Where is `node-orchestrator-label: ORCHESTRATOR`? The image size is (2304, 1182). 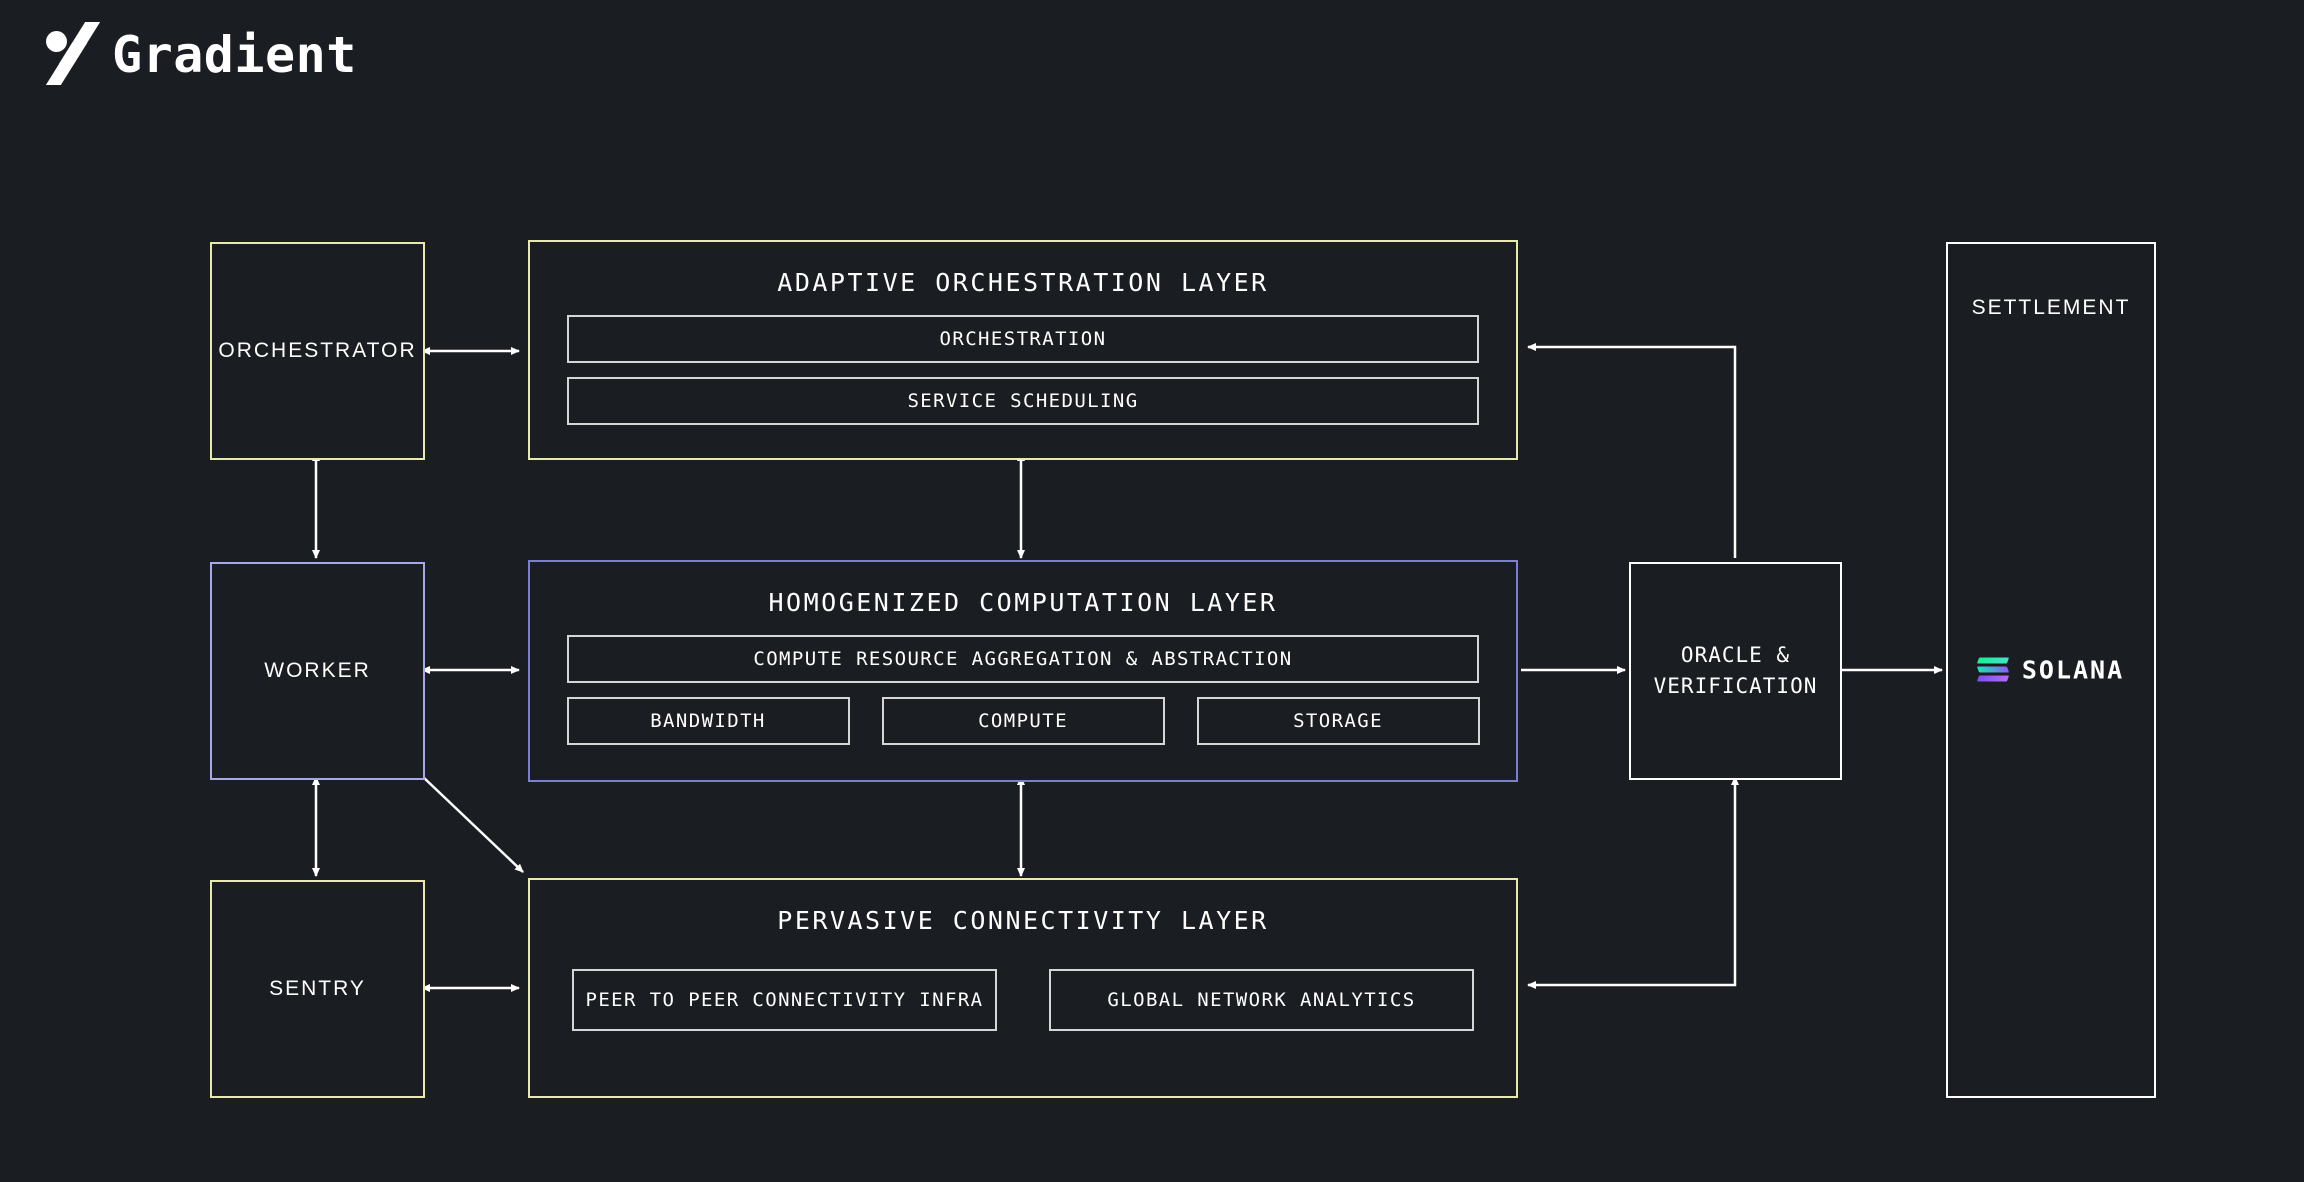 node-orchestrator-label: ORCHESTRATOR is located at coordinates (317, 351).